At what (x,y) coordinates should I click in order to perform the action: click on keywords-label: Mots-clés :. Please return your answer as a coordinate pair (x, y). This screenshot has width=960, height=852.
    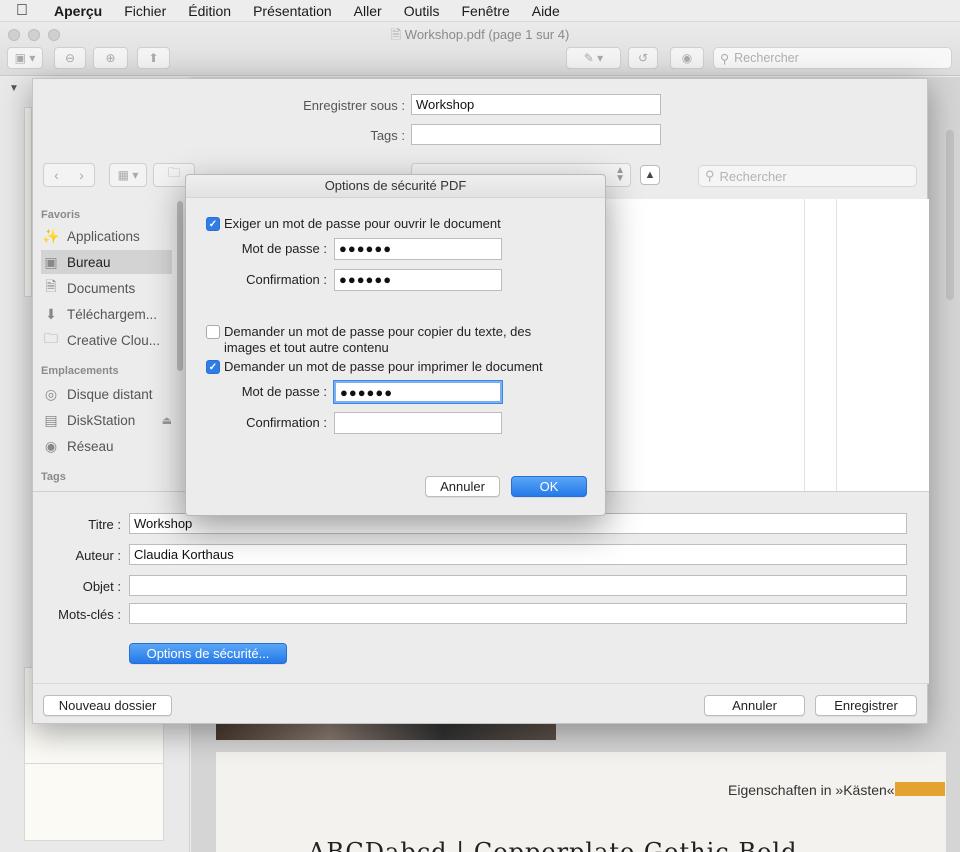
    Looking at the image, I should click on (89, 614).